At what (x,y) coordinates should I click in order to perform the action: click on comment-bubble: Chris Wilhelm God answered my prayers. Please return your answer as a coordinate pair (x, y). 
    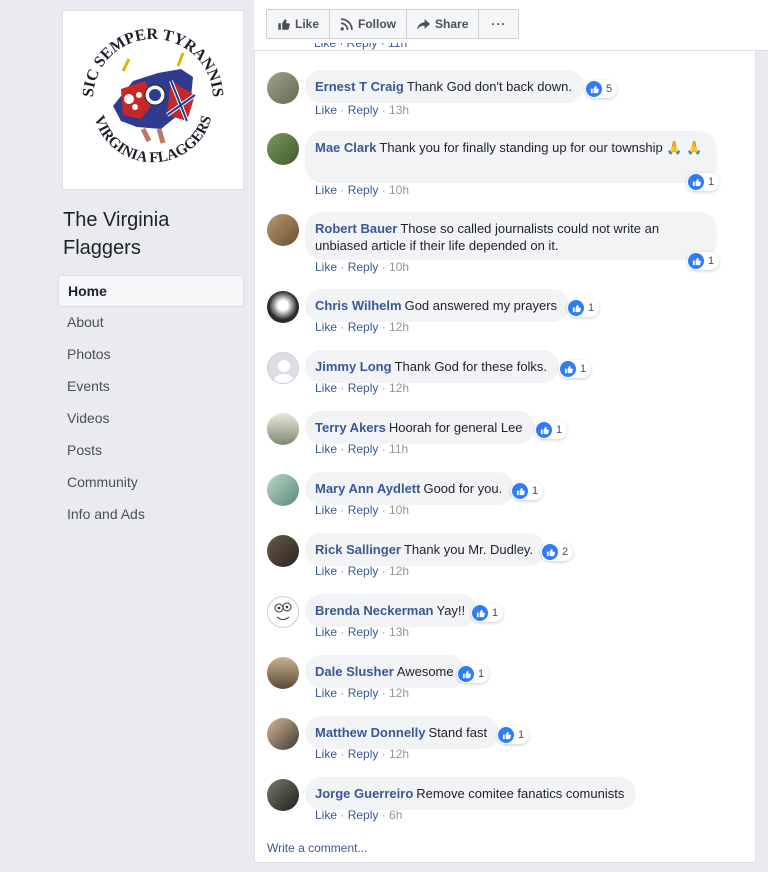
    Looking at the image, I should click on (437, 305).